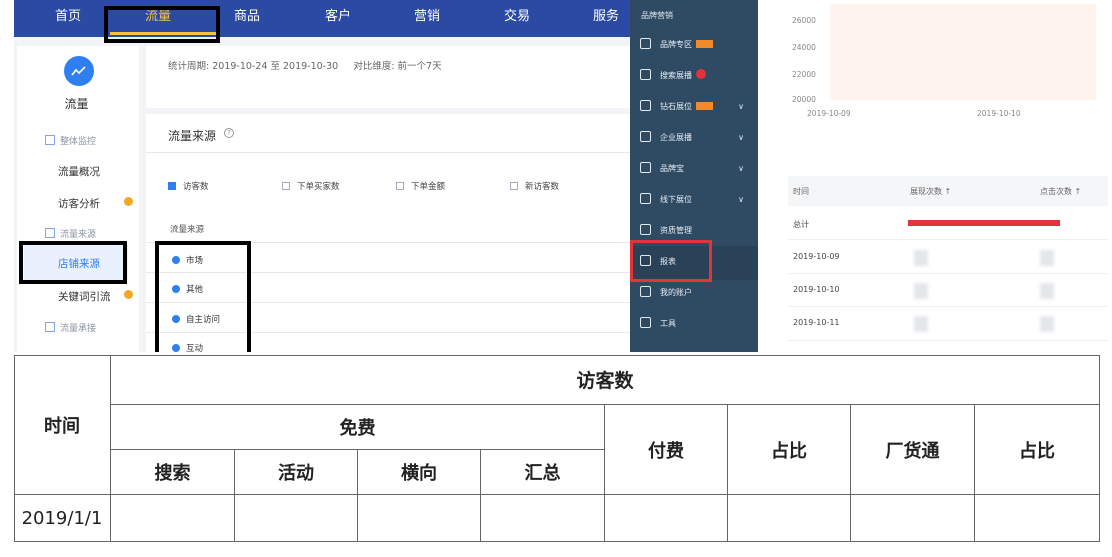  I want to click on x-tick: 2019-10-10, so click(999, 113).